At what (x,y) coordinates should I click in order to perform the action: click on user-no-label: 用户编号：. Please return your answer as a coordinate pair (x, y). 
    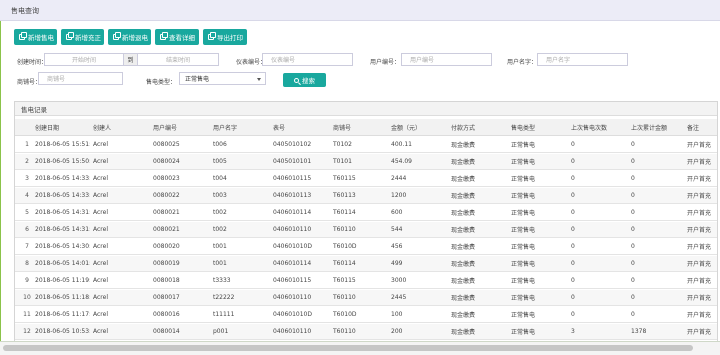
    Looking at the image, I should click on (385, 62).